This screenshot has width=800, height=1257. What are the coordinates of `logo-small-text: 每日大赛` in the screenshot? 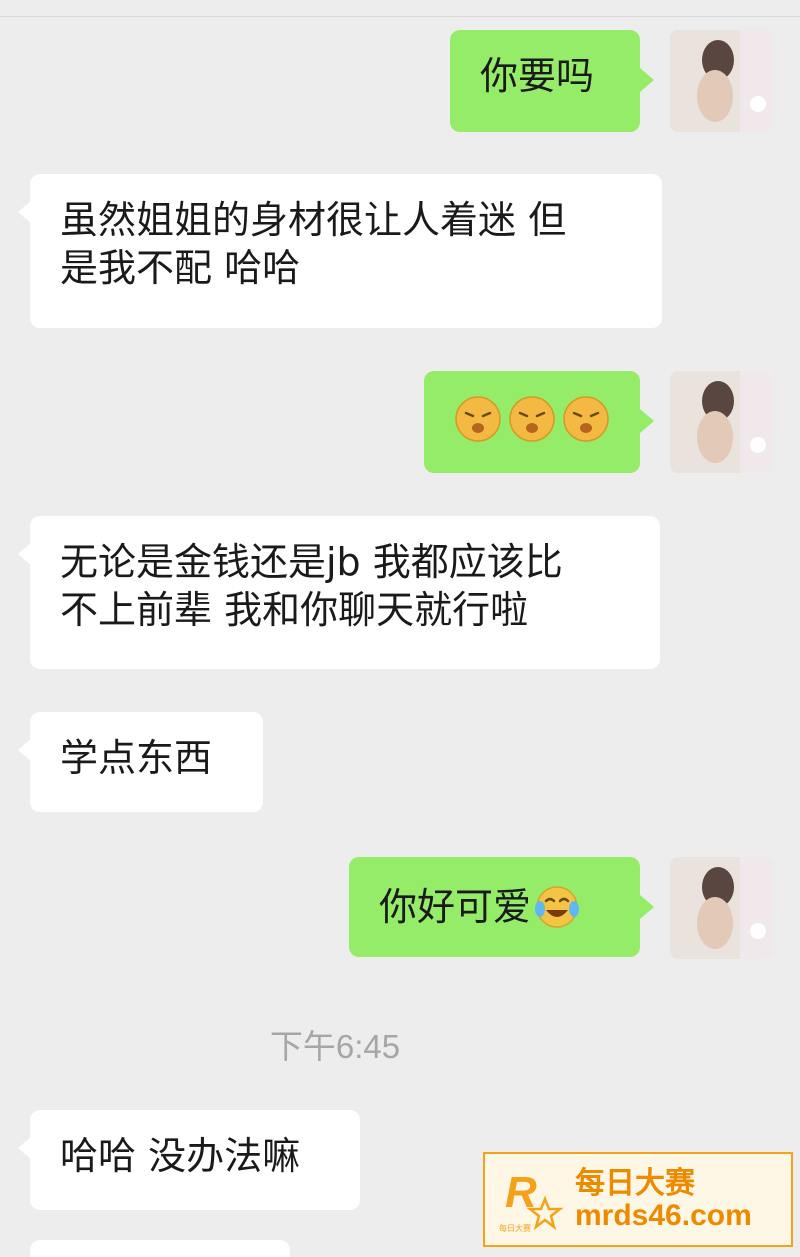 It's located at (515, 1228).